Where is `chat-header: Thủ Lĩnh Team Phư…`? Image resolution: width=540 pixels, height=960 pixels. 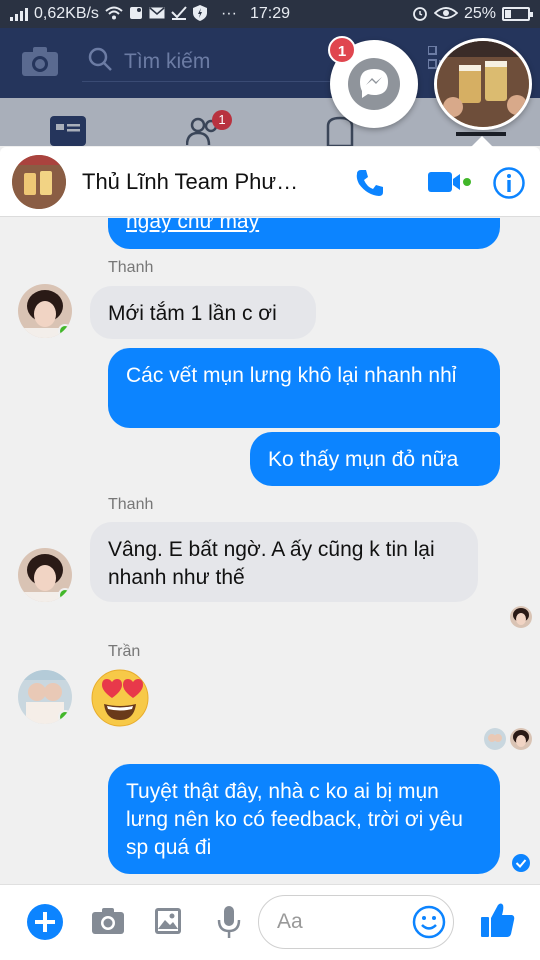 chat-header: Thủ Lĩnh Team Phư… is located at coordinates (270, 182).